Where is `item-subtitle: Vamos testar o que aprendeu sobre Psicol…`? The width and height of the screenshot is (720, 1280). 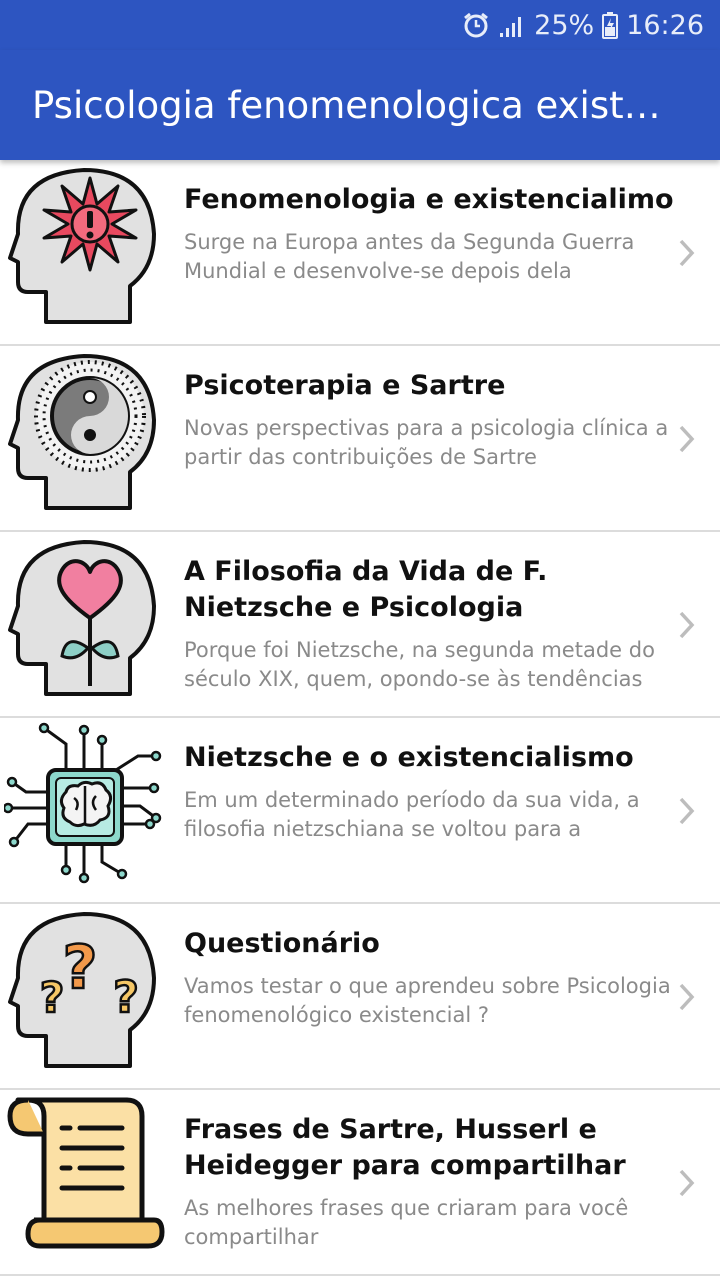 item-subtitle: Vamos testar o que aprendeu sobre Psicol… is located at coordinates (427, 1000).